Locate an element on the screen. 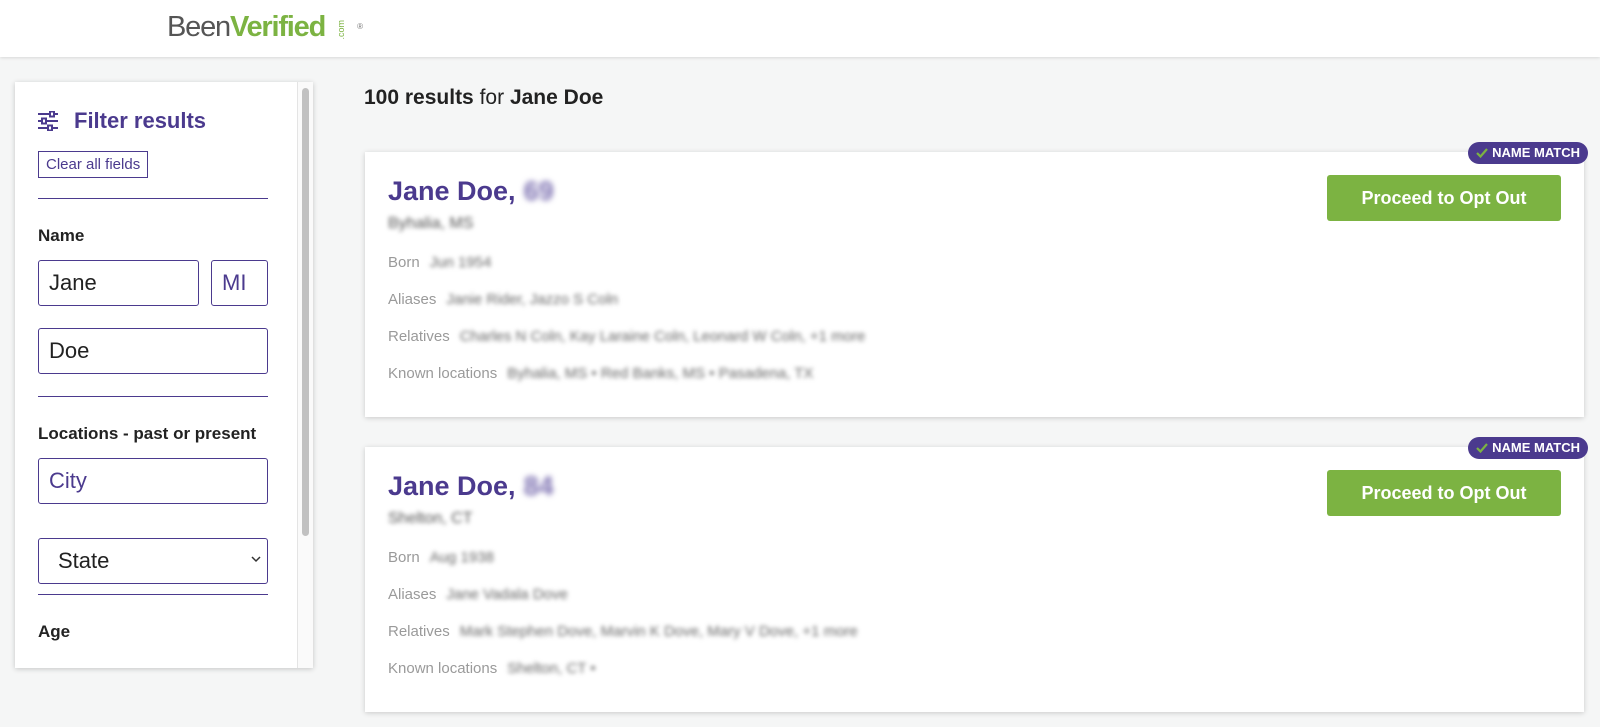 The width and height of the screenshot is (1600, 727). logo-com-text: .com is located at coordinates (341, 30).